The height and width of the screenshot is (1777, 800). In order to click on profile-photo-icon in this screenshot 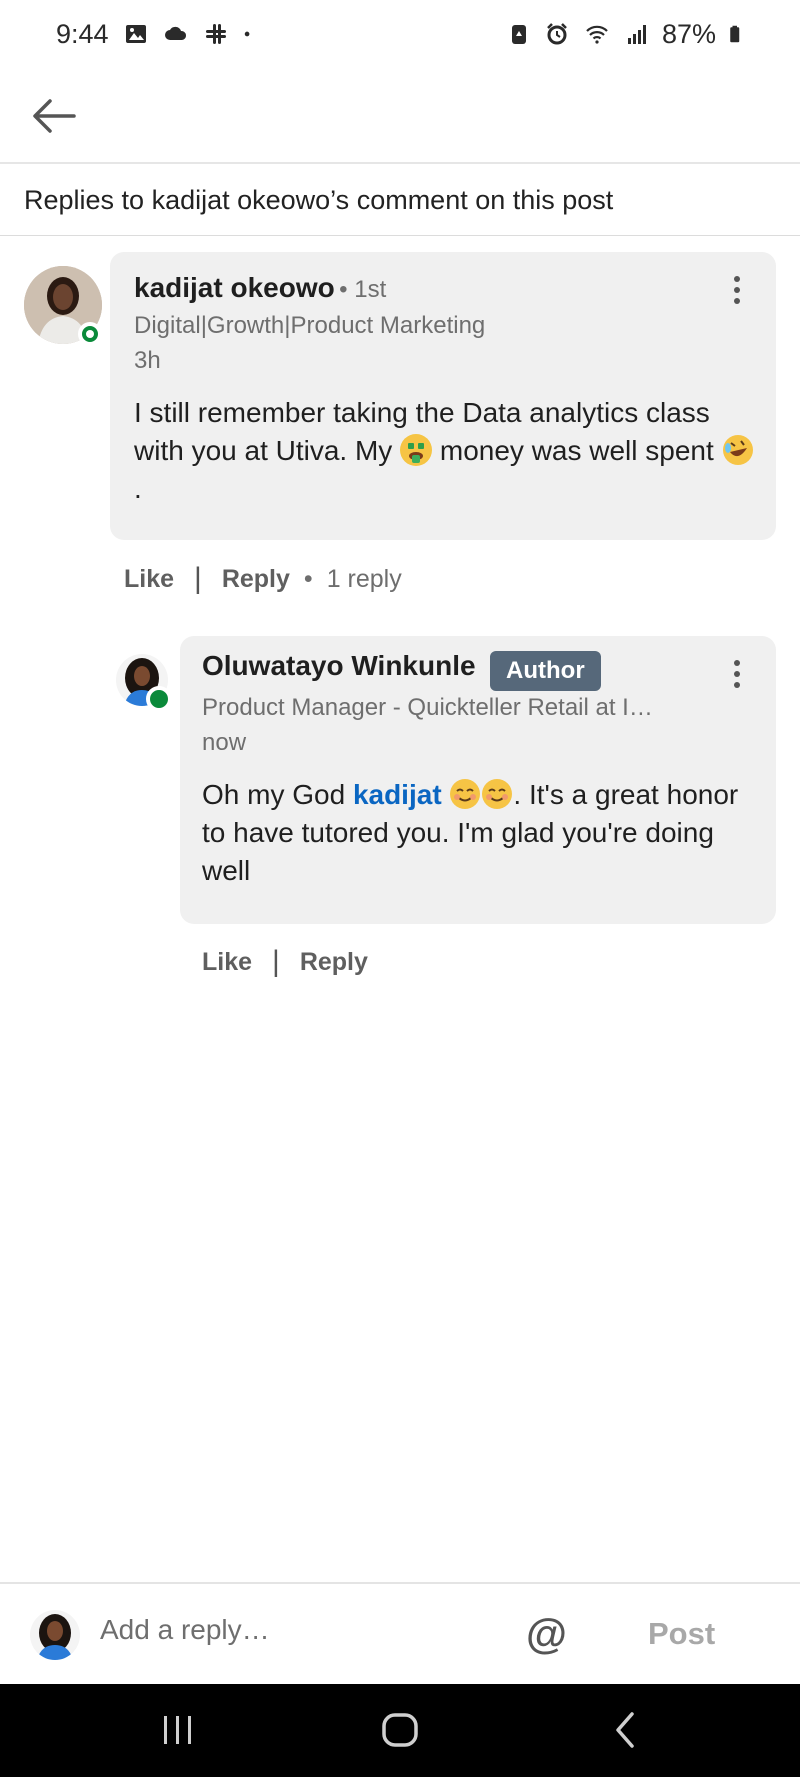, I will do `click(55, 1635)`.